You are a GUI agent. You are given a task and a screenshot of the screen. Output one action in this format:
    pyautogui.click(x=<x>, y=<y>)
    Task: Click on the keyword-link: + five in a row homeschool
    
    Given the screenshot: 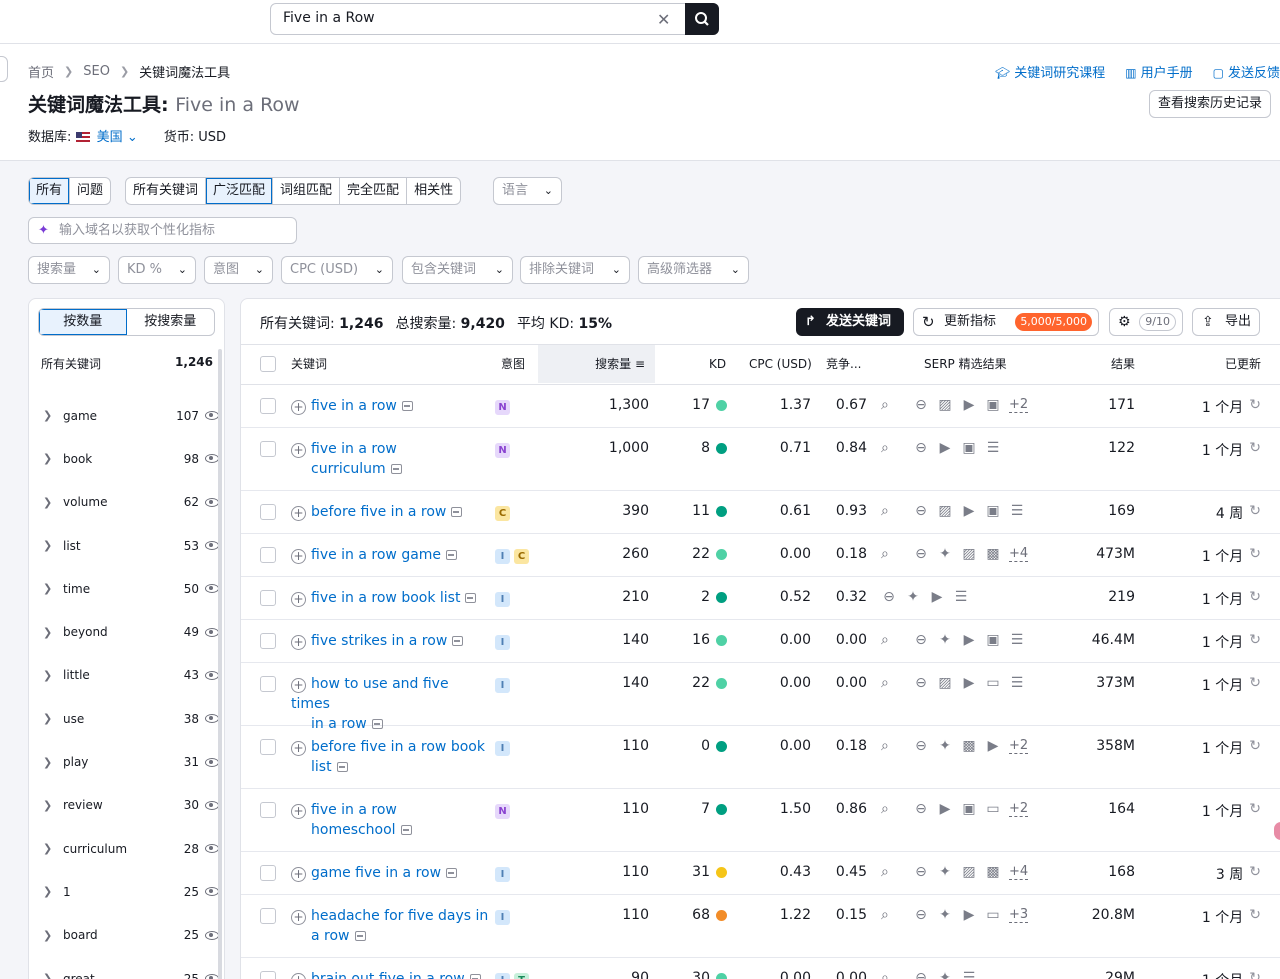 What is the action you would take?
    pyautogui.click(x=391, y=820)
    